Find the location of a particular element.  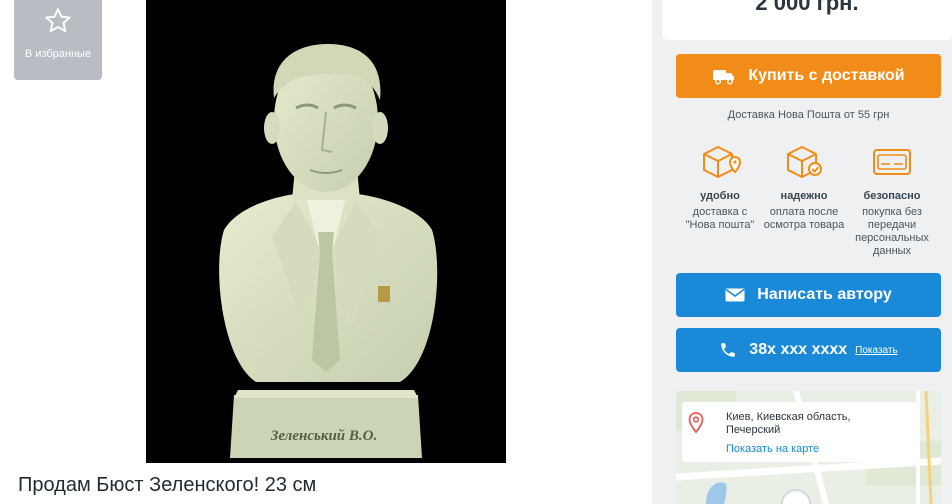

location-city: Киев, Киевская область, is located at coordinates (788, 417).